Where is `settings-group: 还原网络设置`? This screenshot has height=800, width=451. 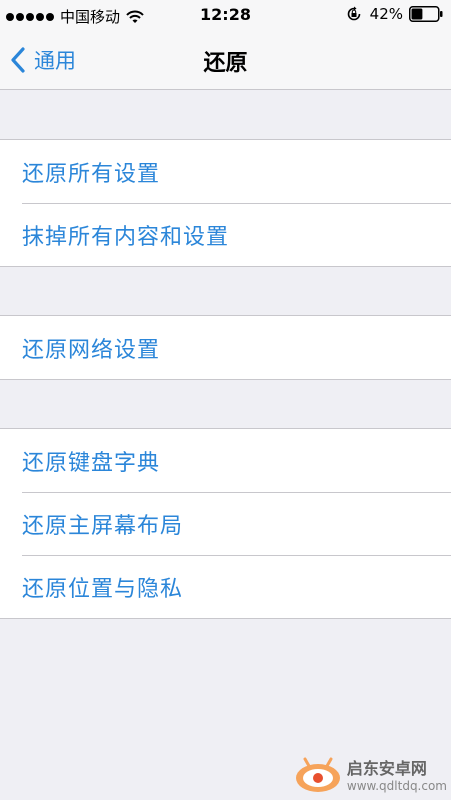
settings-group: 还原网络设置 is located at coordinates (225, 347).